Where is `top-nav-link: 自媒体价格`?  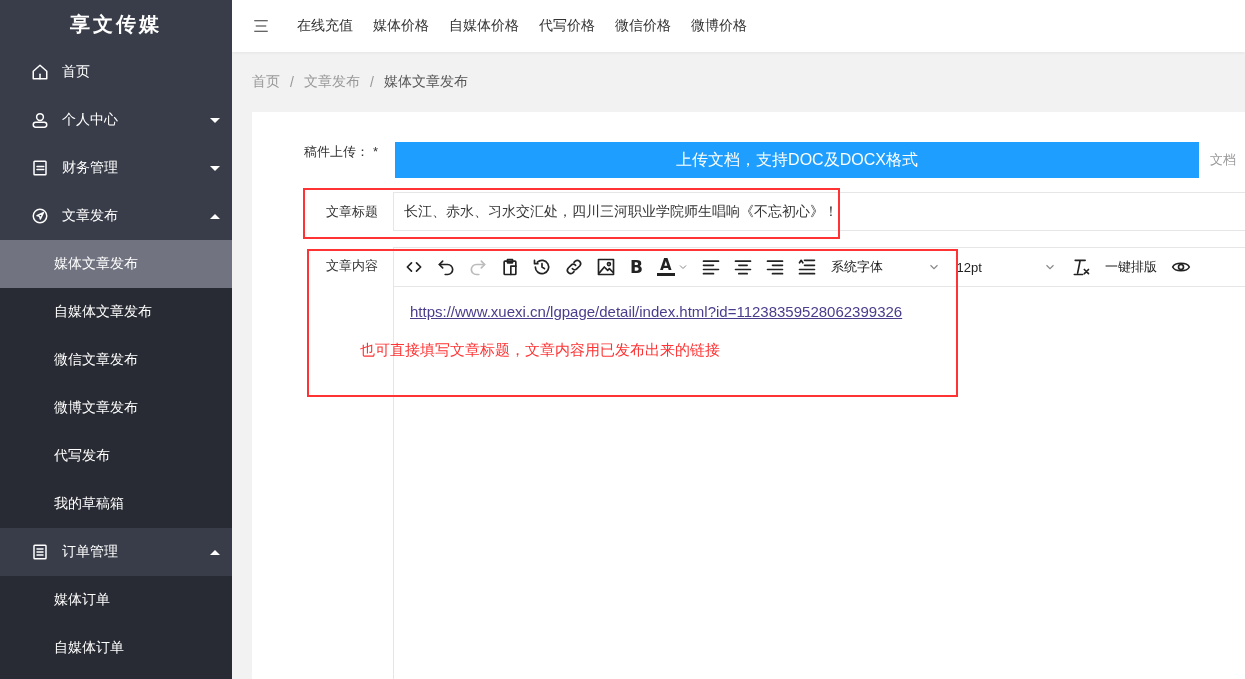
top-nav-link: 自媒体价格 is located at coordinates (484, 26).